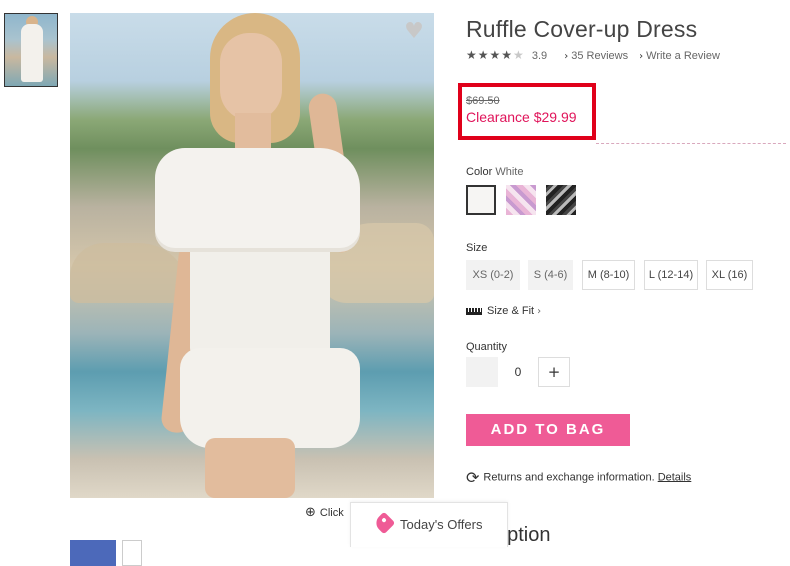  I want to click on product-thumbnail, so click(31, 50).